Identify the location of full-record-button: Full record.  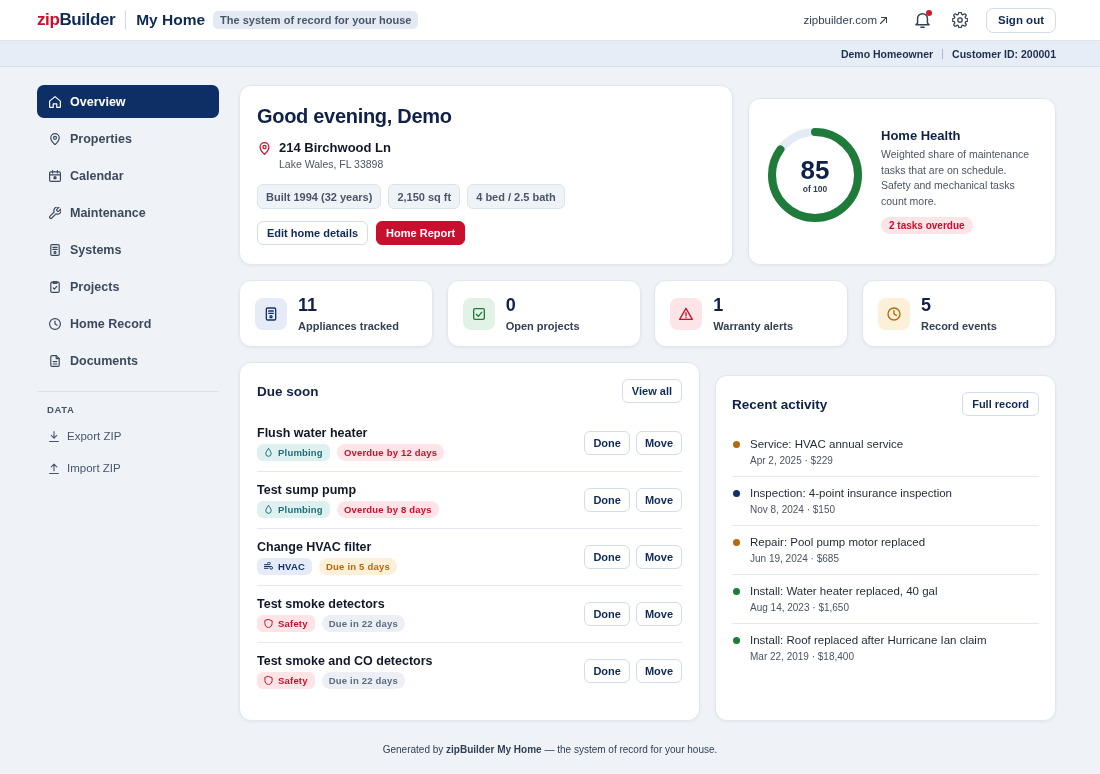
(1000, 404).